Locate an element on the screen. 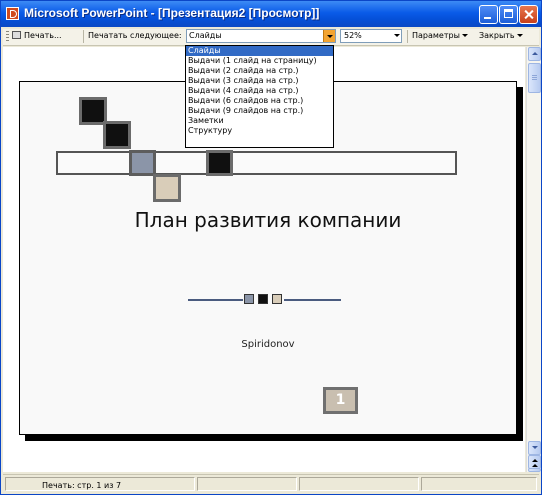  status-page-info: Печать: стр. 1 из 7 is located at coordinates (82, 485).